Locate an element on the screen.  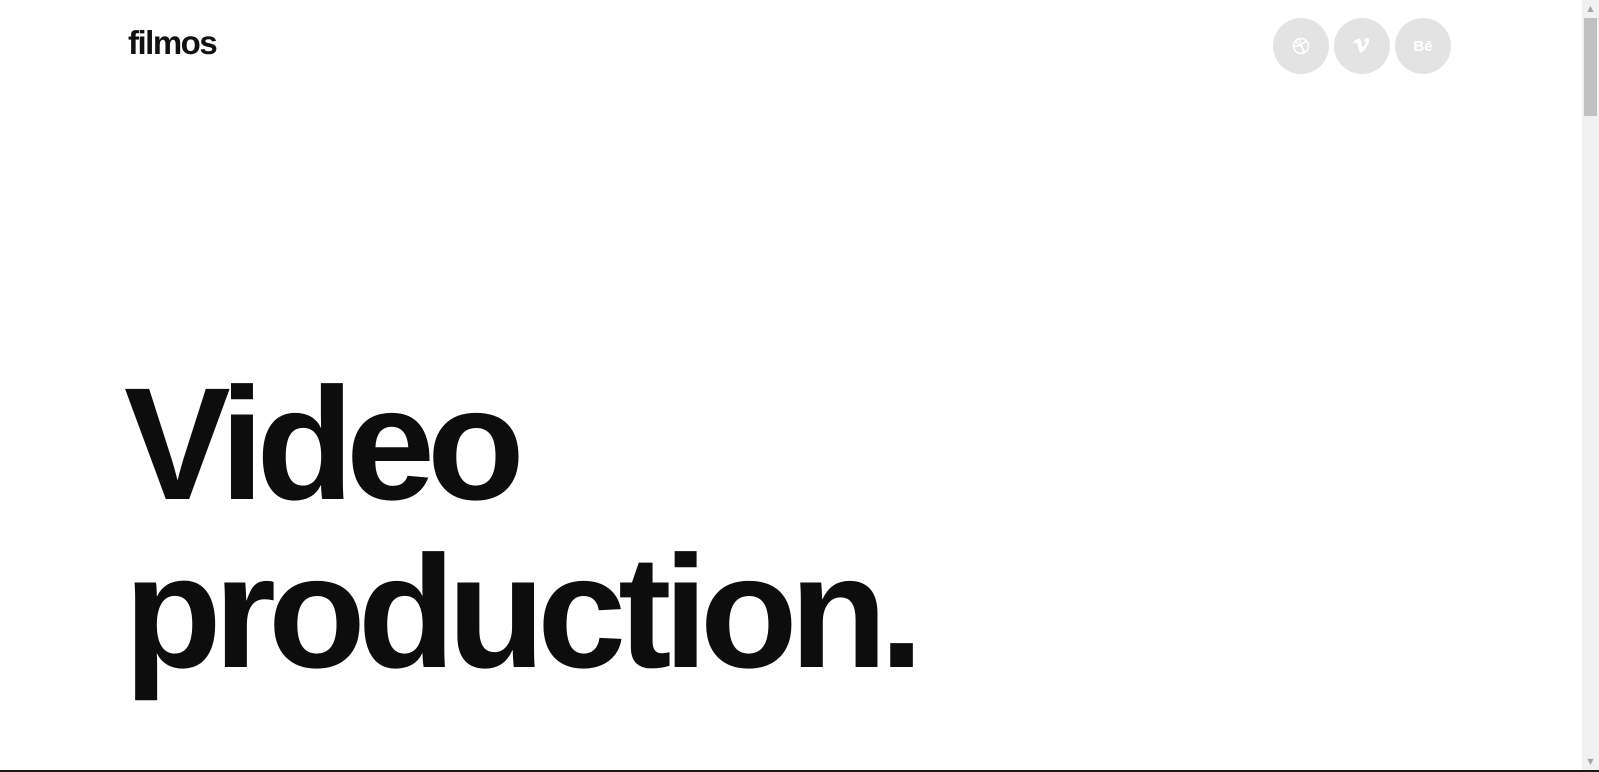
scroll-down-arrow-icon: ▼ is located at coordinates (1590, 761).